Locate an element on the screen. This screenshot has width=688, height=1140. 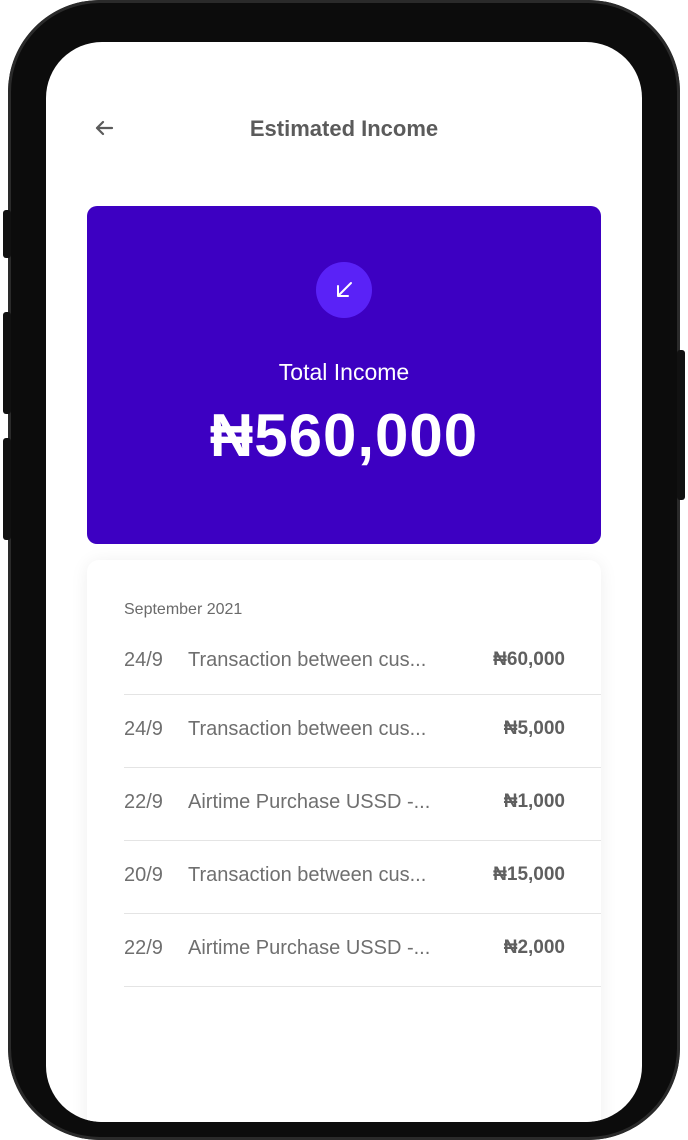
phone-volume-up-button is located at coordinates (7, 363).